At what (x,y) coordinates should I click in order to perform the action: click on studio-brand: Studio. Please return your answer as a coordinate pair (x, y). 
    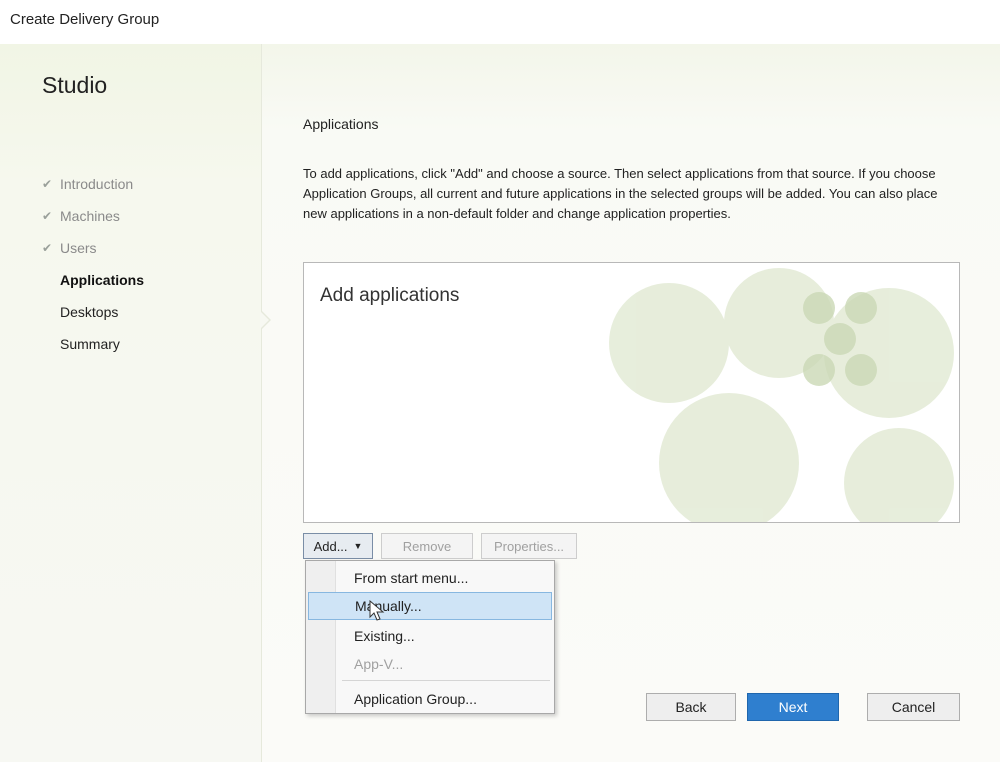
    Looking at the image, I should click on (75, 85).